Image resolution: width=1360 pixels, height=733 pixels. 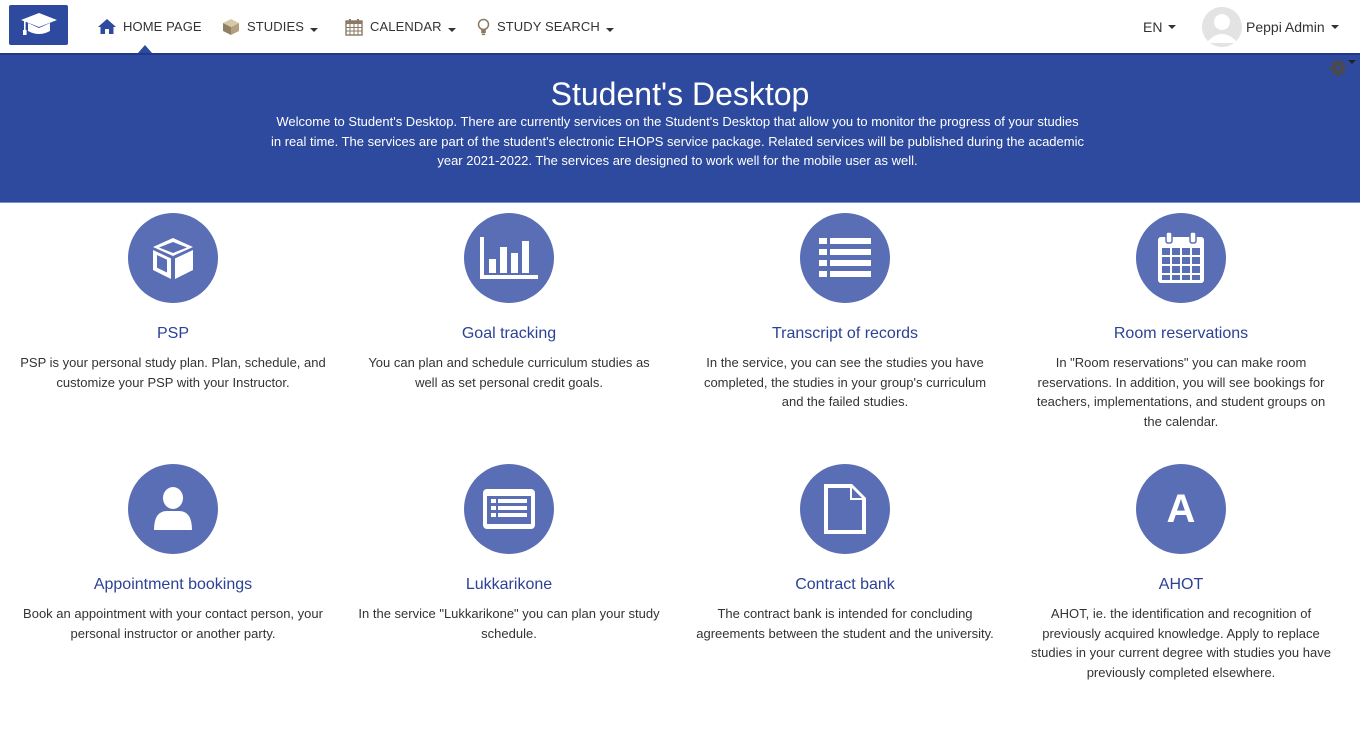 I want to click on nav-calendar: CALENDAR, so click(x=400, y=26).